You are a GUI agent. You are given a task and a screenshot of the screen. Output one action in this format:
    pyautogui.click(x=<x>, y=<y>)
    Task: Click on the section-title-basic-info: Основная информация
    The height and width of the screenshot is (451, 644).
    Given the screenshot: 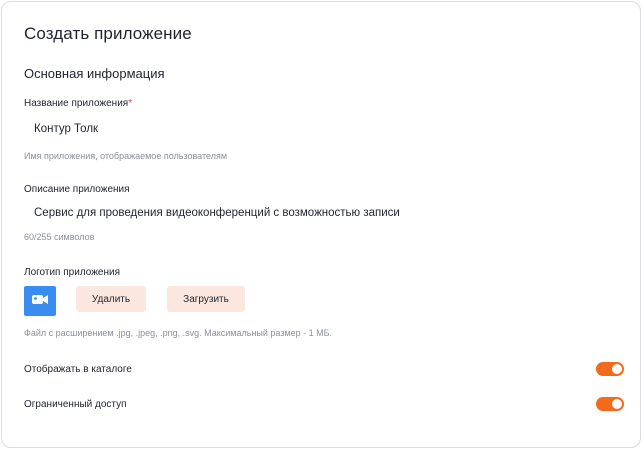 What is the action you would take?
    pyautogui.click(x=94, y=73)
    